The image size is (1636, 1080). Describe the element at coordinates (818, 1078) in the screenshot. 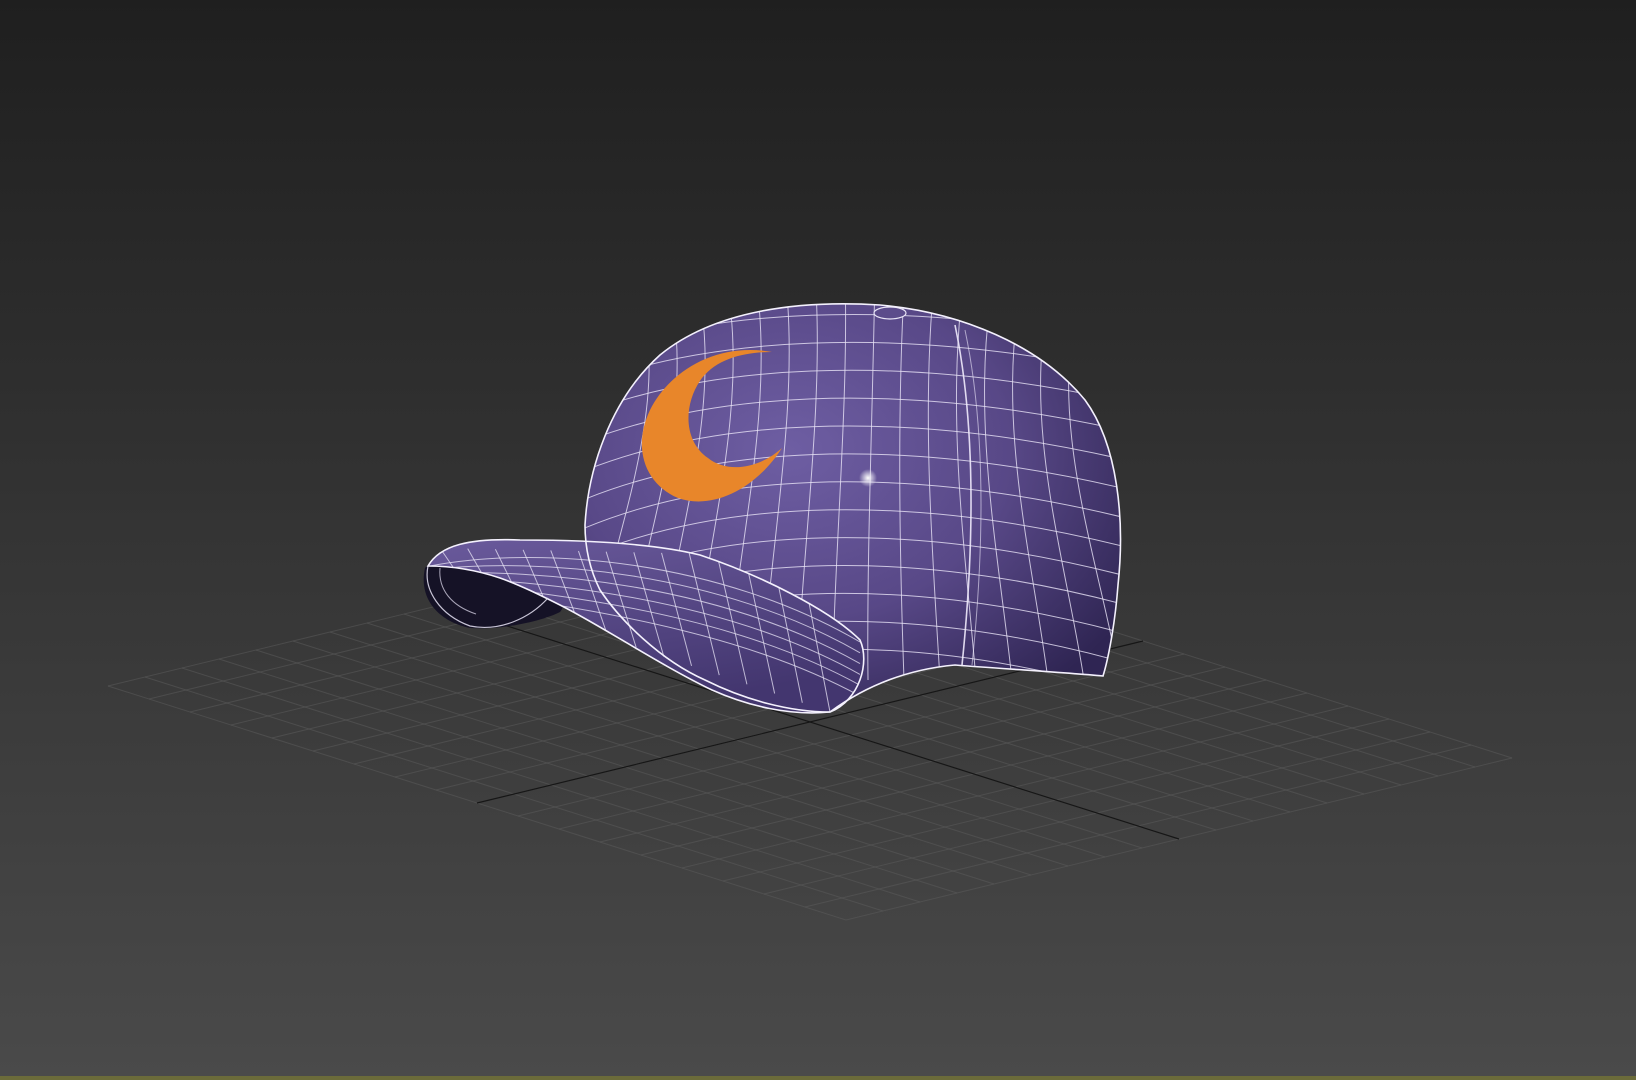

I see `viewport-bottom-border` at that location.